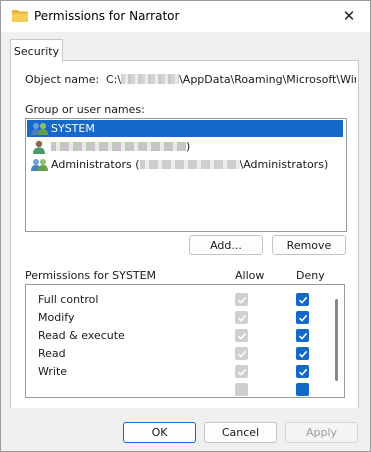  What do you see at coordinates (39, 147) in the screenshot?
I see `user-icon` at bounding box center [39, 147].